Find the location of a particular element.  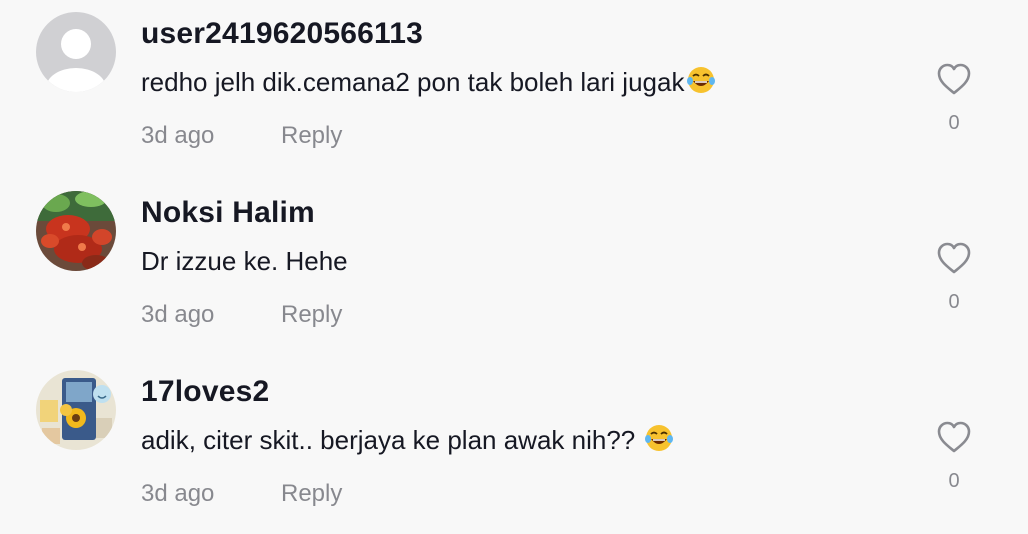

comment-text-content: Dr izzue ke. Hehe is located at coordinates (244, 261).